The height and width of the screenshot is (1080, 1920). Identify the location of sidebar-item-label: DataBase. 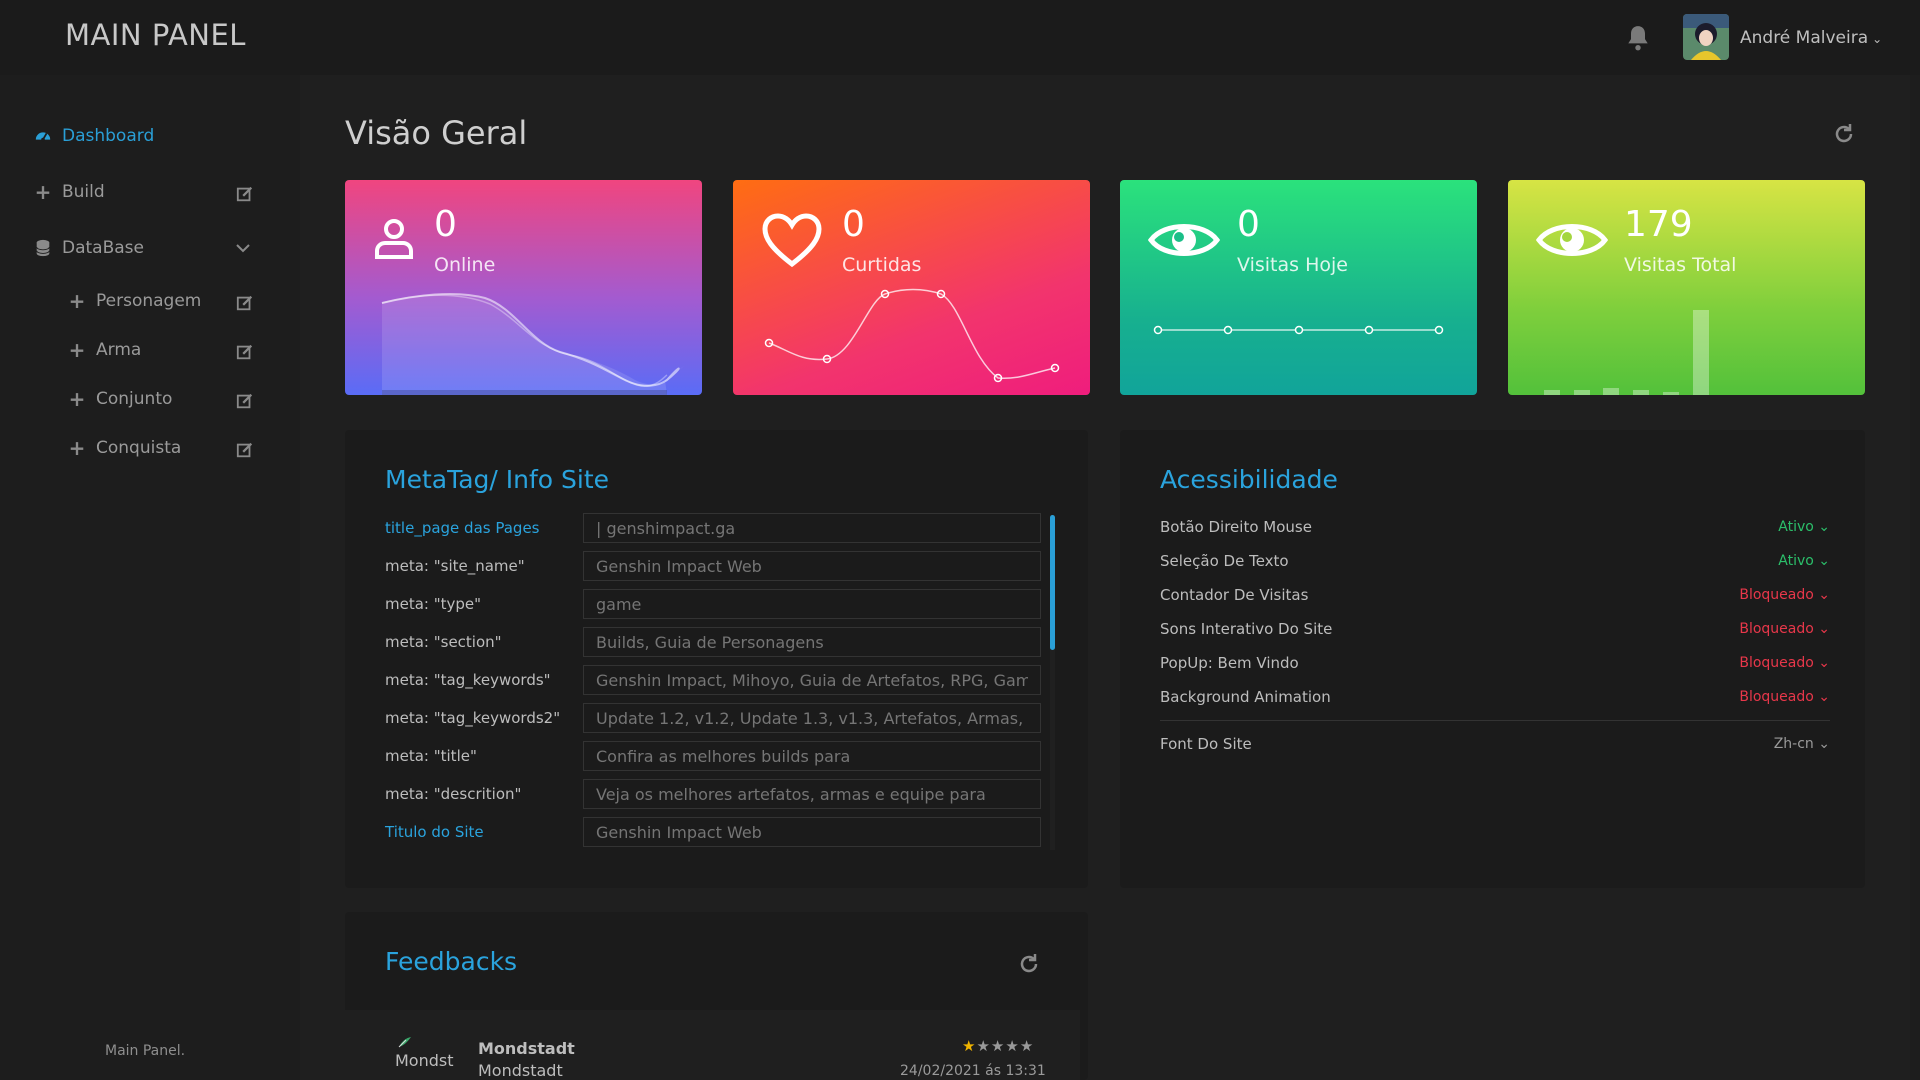
(103, 248).